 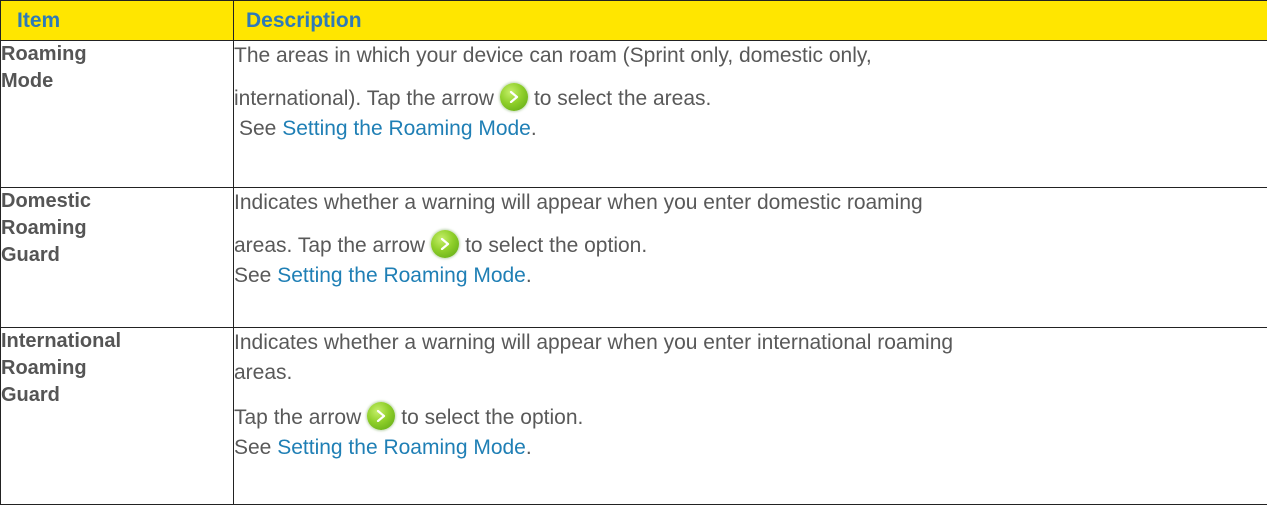 What do you see at coordinates (750, 373) in the screenshot?
I see `description-text: areas.` at bounding box center [750, 373].